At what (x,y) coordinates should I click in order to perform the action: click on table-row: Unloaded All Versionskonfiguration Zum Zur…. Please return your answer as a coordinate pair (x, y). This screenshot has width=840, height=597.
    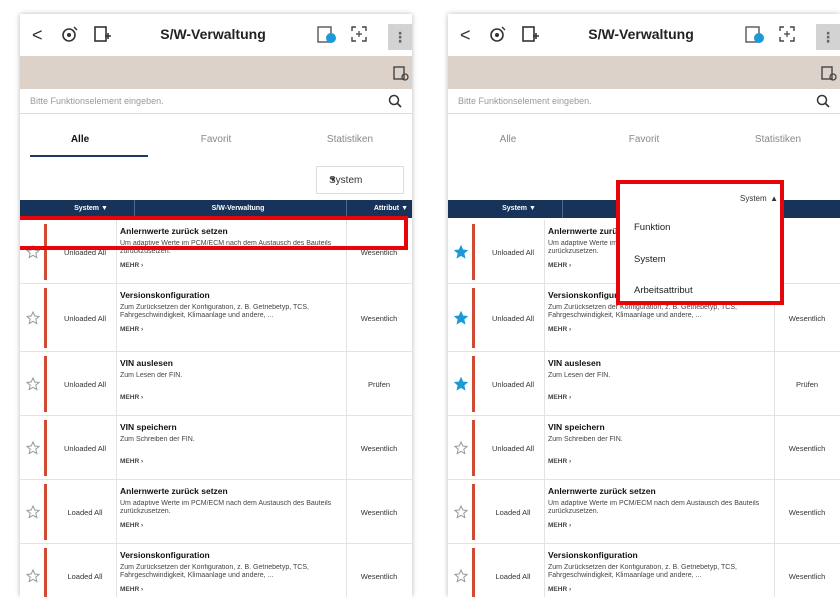
    Looking at the image, I should click on (216, 318).